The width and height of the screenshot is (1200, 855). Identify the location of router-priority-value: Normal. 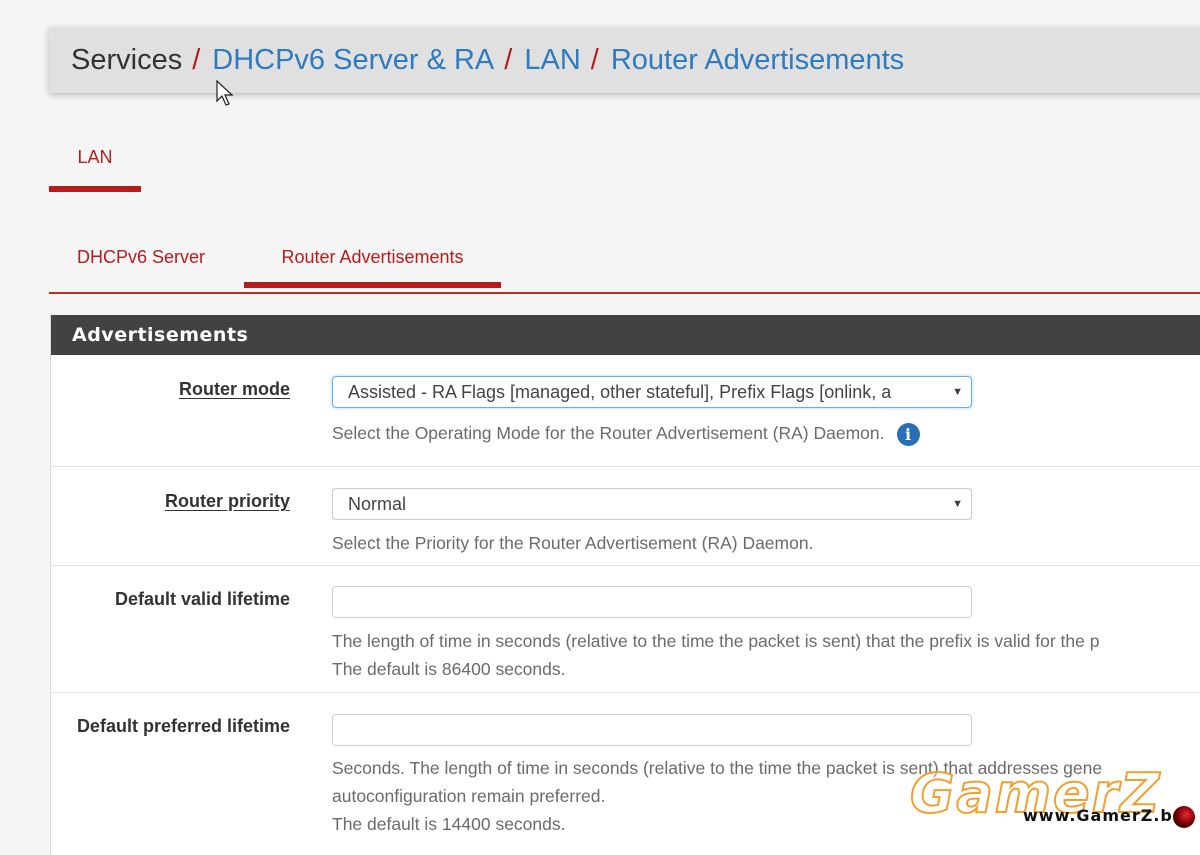
(377, 504).